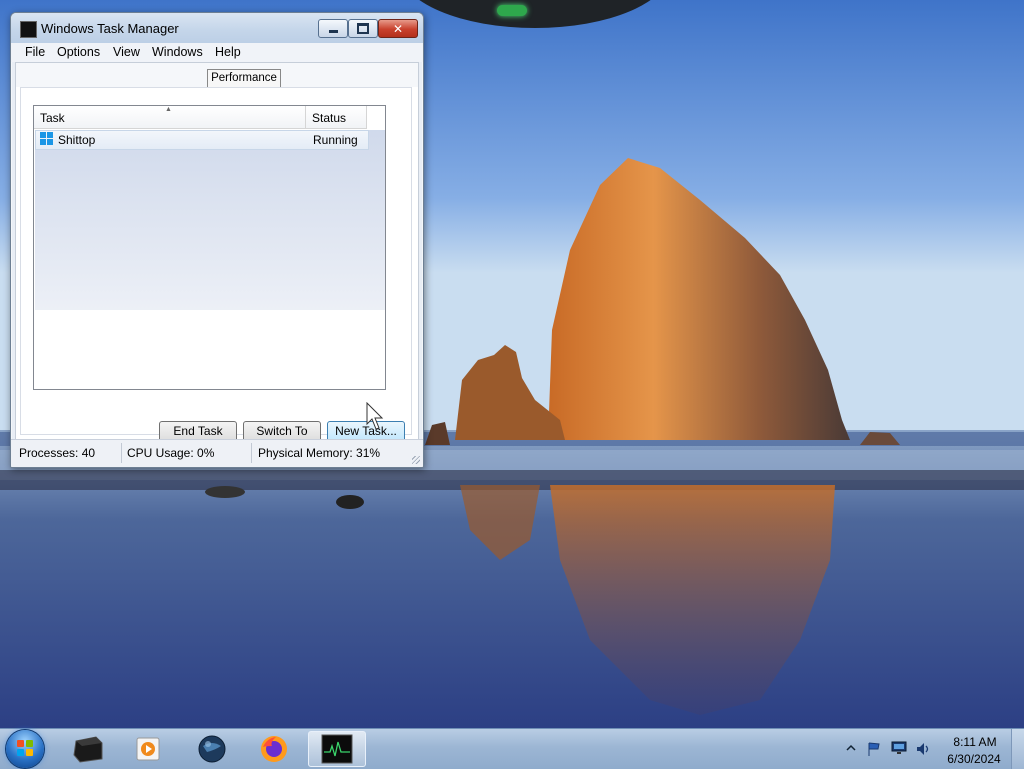 This screenshot has width=1024, height=769. I want to click on list-header: ▲ Task Status, so click(200, 117).